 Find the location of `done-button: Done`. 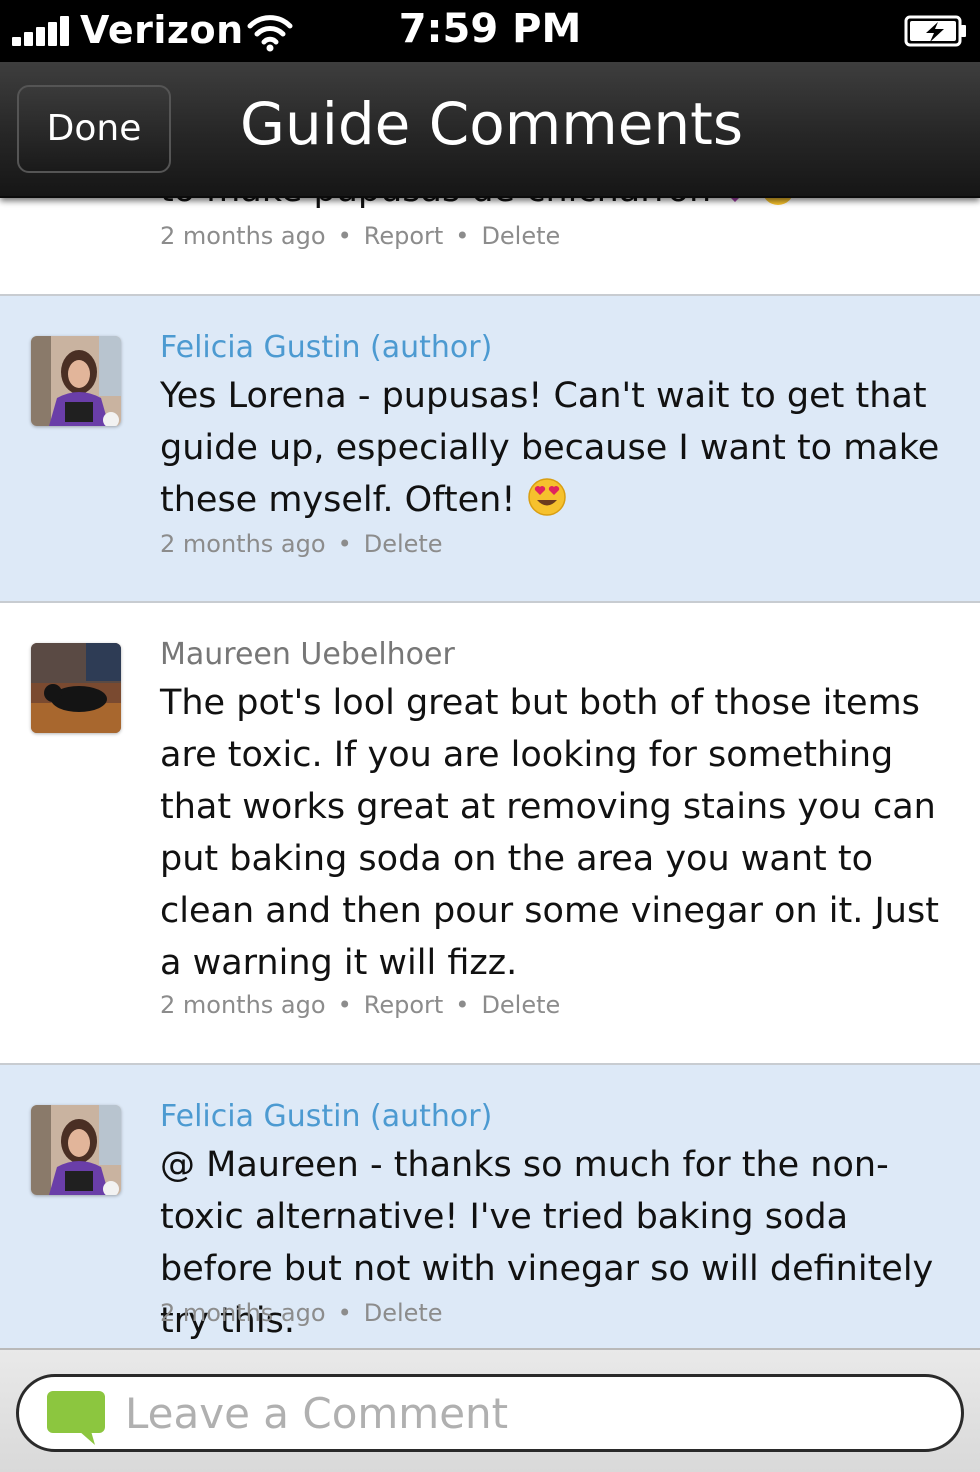

done-button: Done is located at coordinates (94, 129).